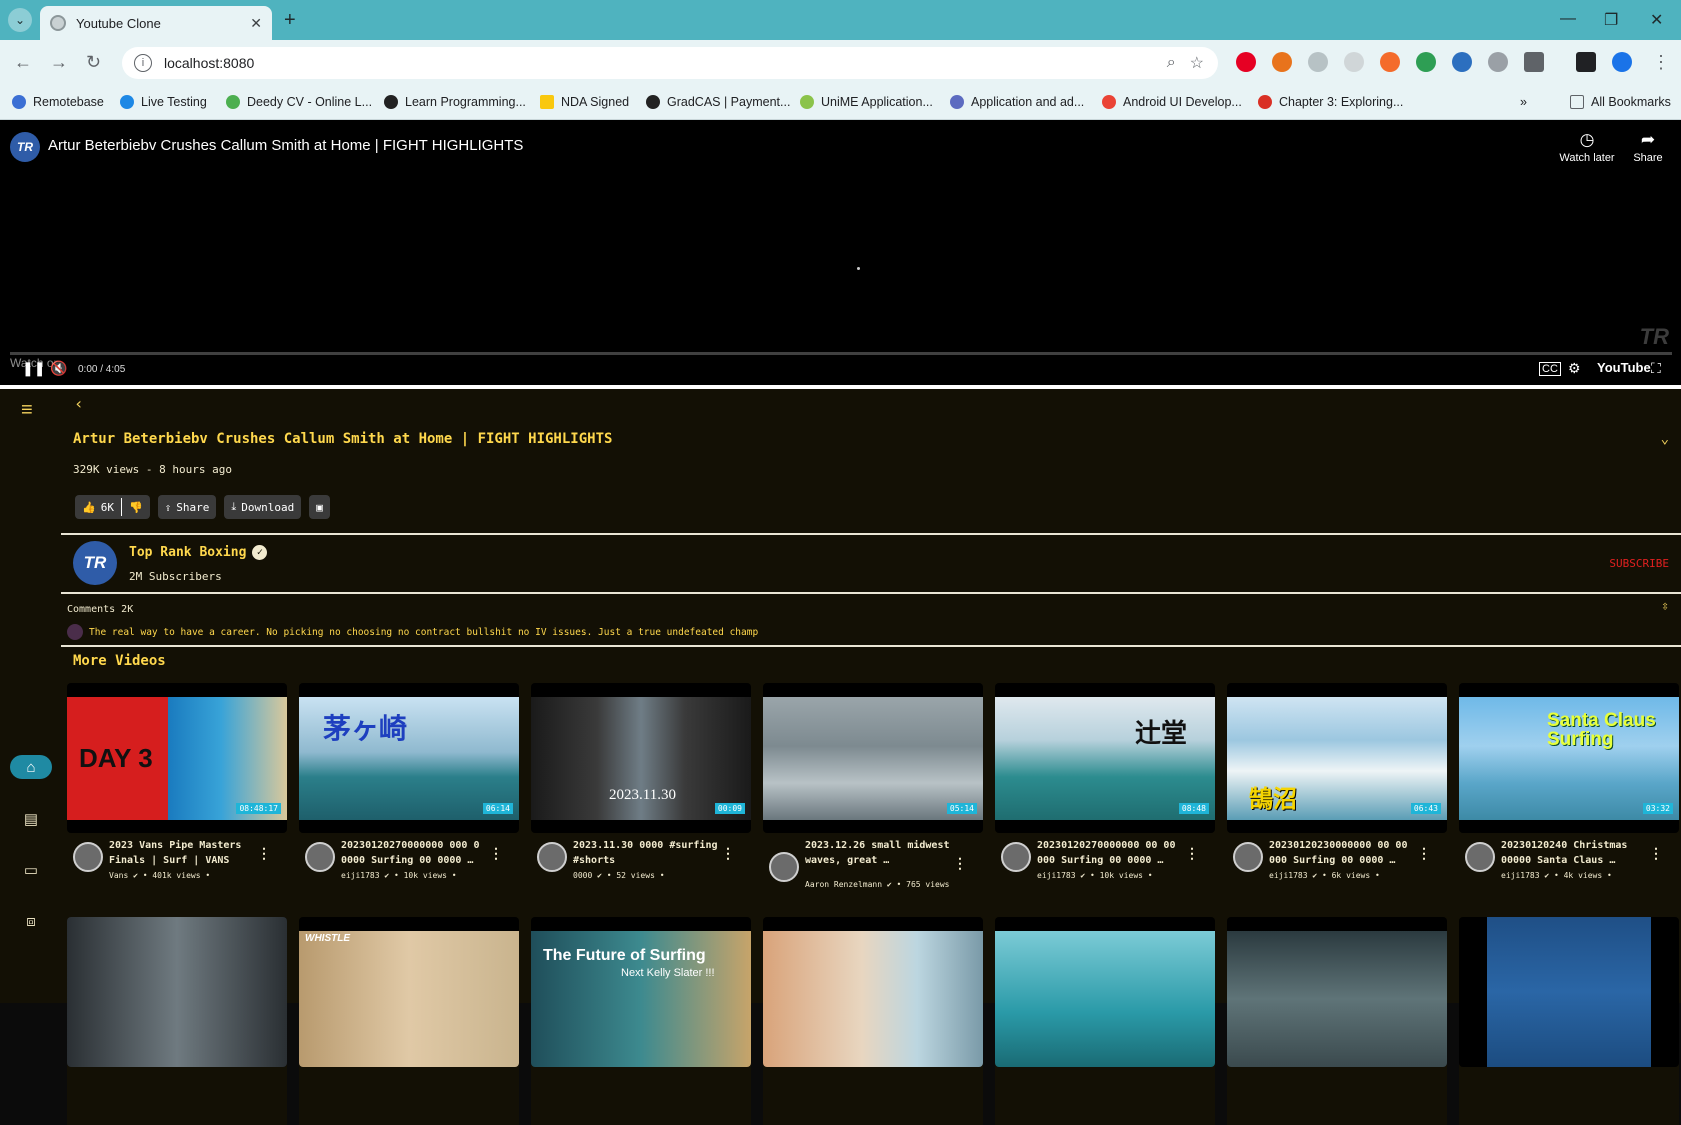 This screenshot has width=1681, height=1125. Describe the element at coordinates (136, 507) in the screenshot. I see `thumbs-down-icon: 👎` at that location.